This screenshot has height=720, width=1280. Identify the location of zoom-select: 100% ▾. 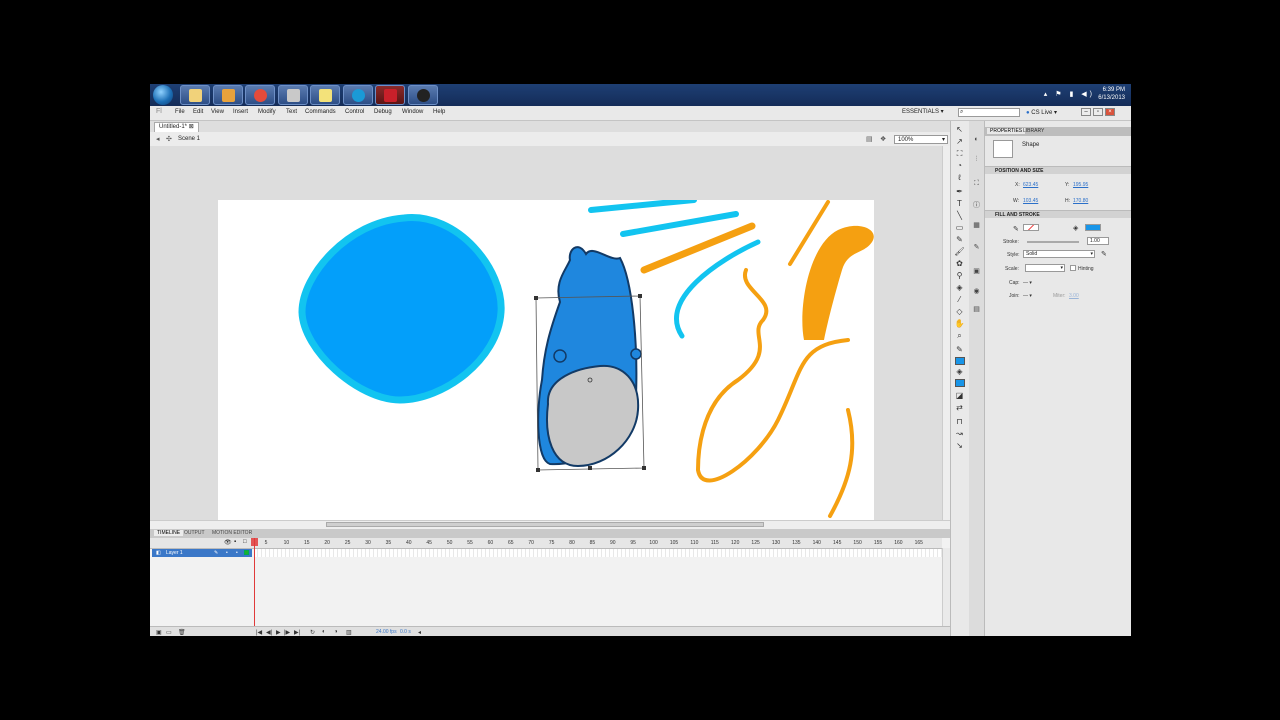
(921, 139).